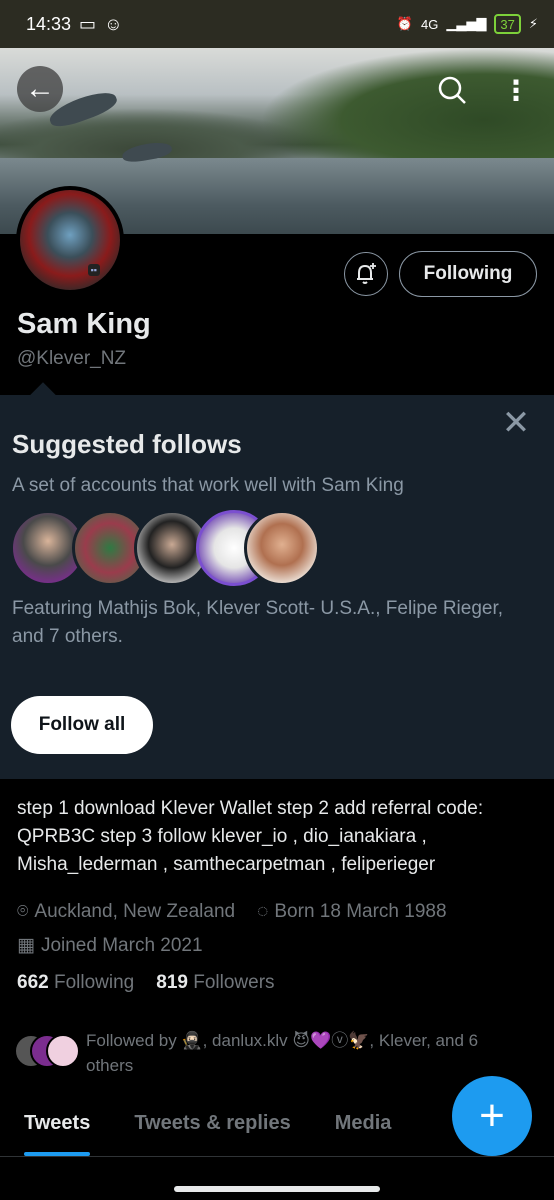 This screenshot has width=554, height=1200. I want to click on cast-icon: ▭, so click(88, 23).